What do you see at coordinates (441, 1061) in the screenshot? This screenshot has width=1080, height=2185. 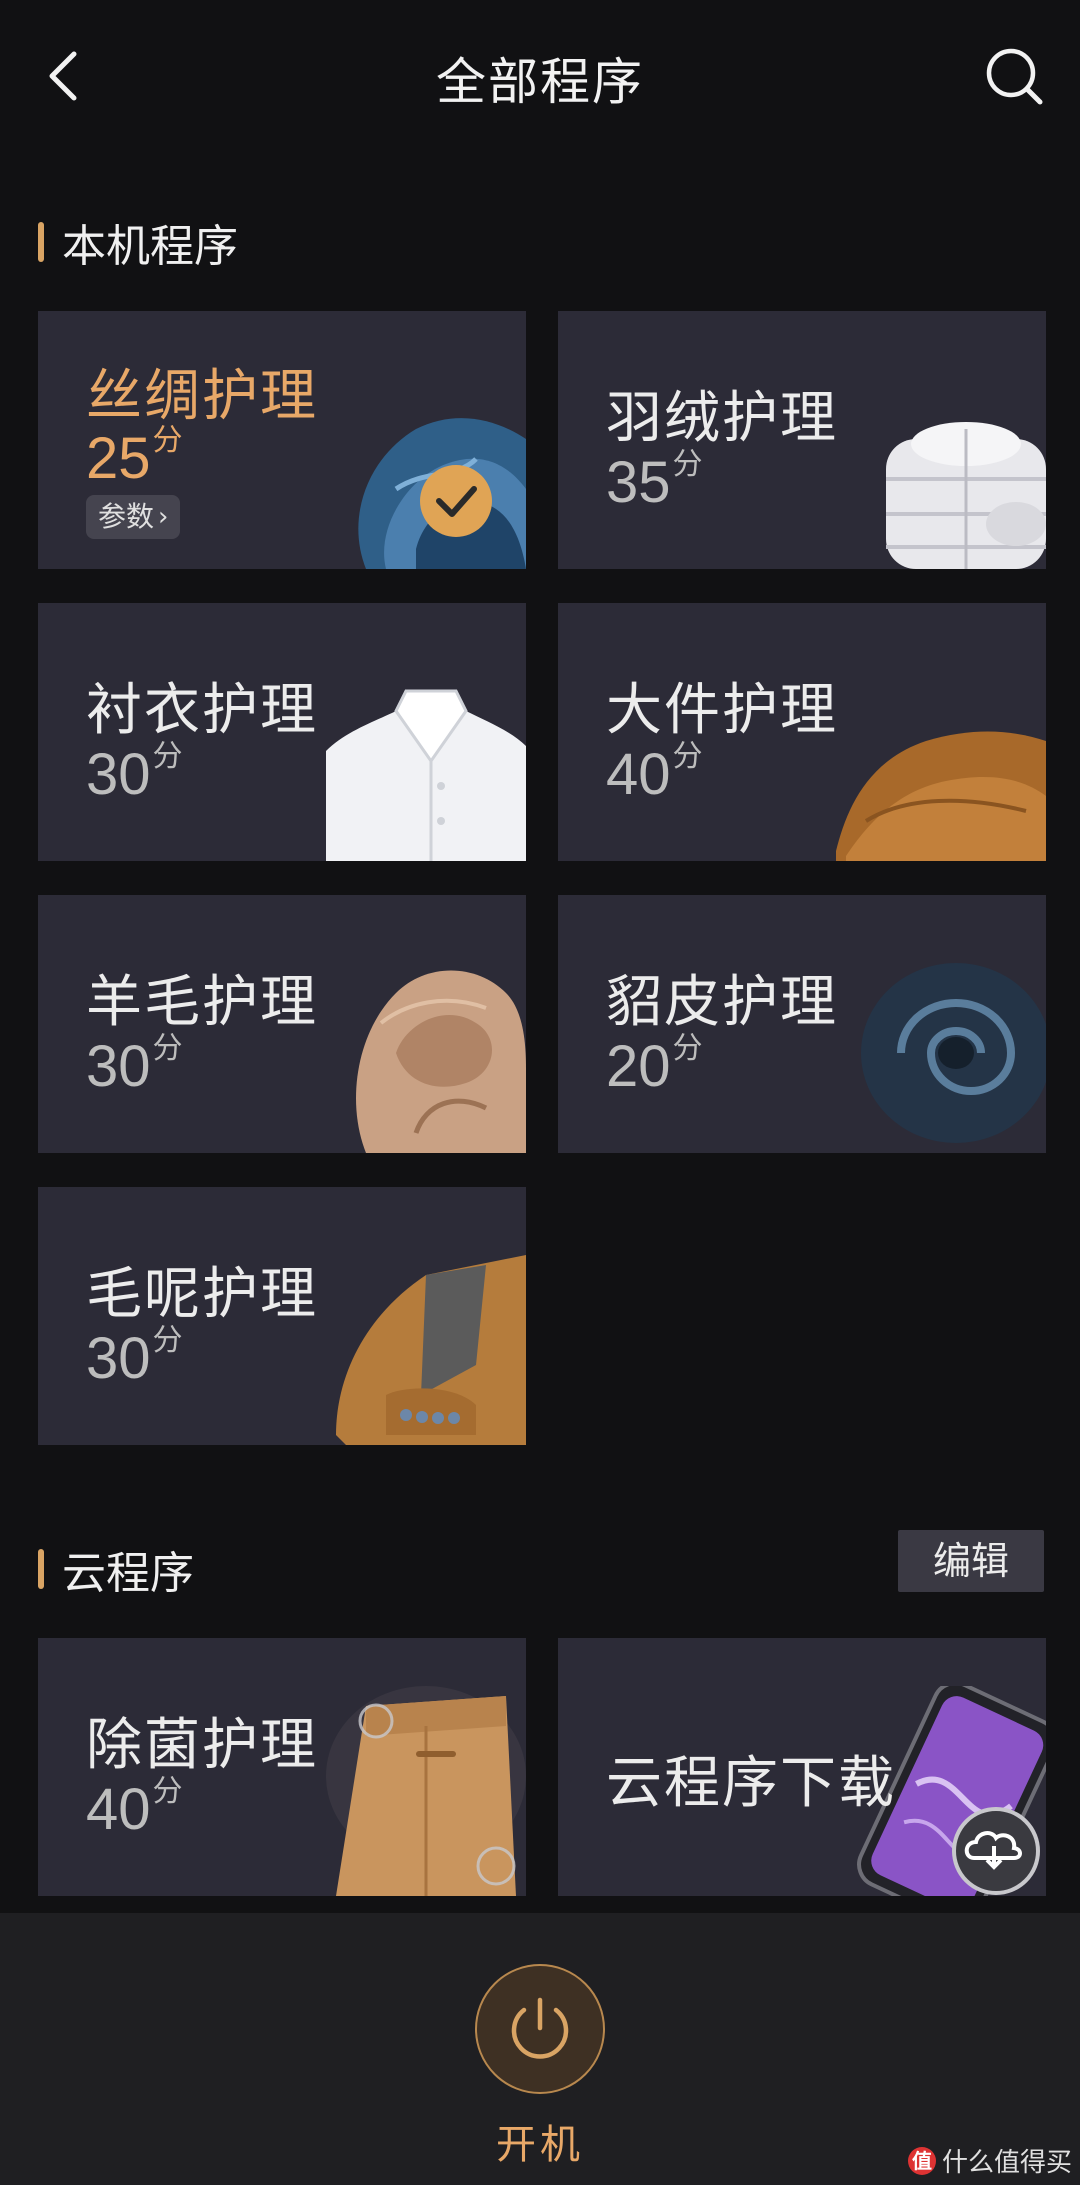 I see `wool-scarf-image` at bounding box center [441, 1061].